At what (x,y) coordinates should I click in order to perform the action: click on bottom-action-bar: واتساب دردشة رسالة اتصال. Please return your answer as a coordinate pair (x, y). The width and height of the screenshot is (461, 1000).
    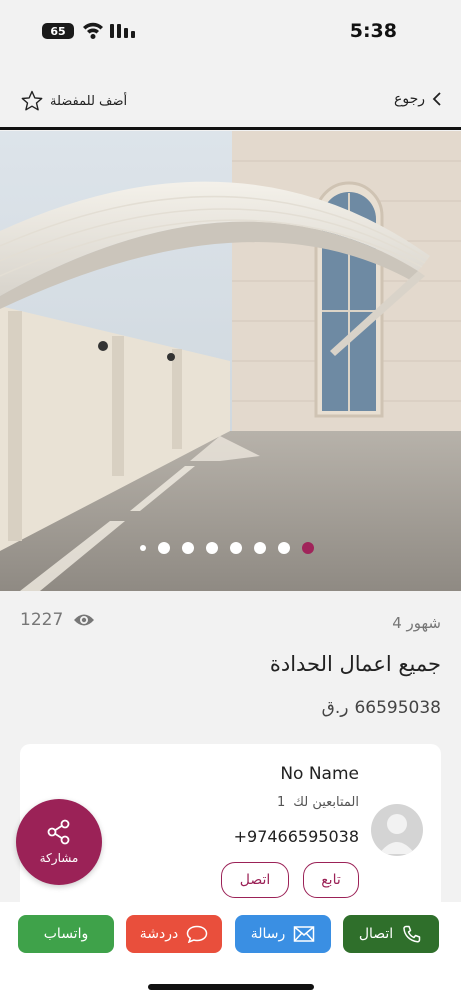
    Looking at the image, I should click on (230, 951).